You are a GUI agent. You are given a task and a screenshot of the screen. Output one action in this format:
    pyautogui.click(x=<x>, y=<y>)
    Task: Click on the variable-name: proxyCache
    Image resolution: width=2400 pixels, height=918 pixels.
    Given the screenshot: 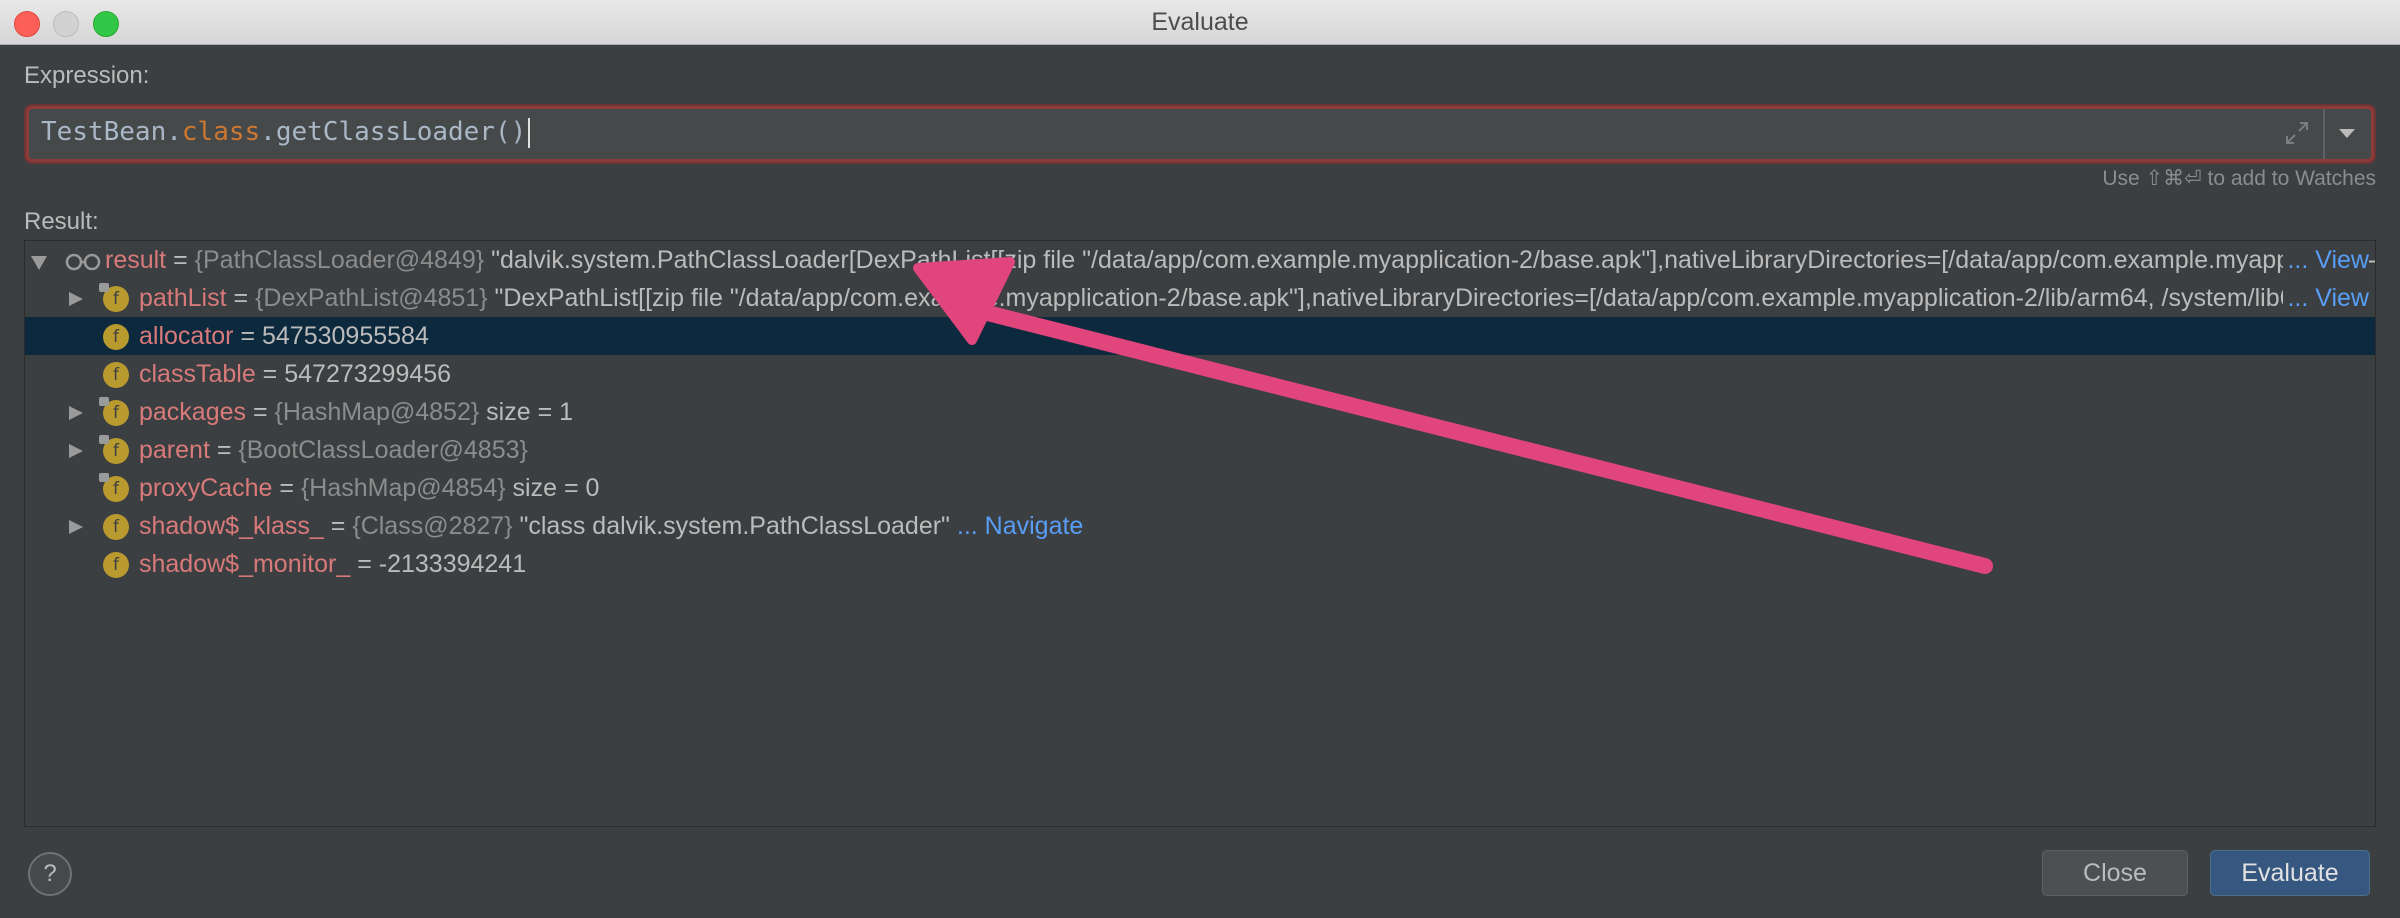 What is the action you would take?
    pyautogui.click(x=206, y=488)
    